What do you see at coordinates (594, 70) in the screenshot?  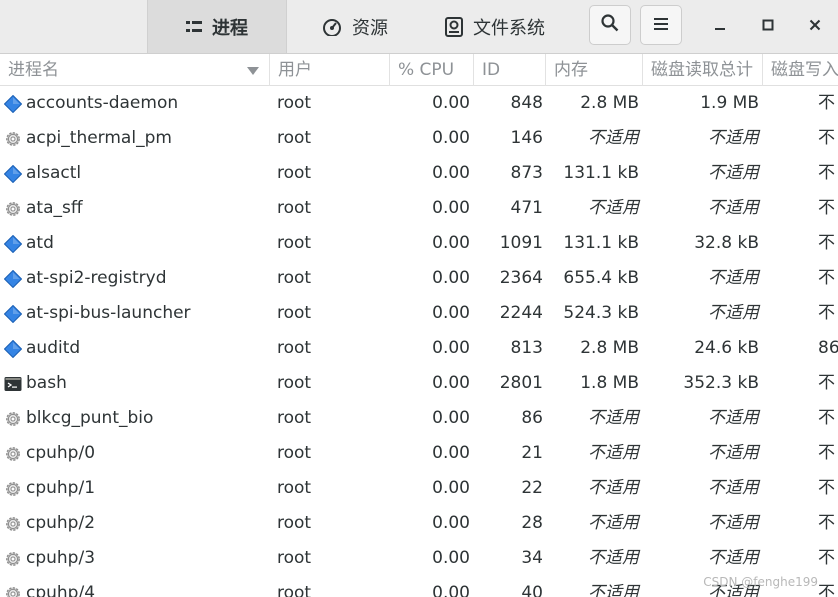 I see `column-header-memory: 内存` at bounding box center [594, 70].